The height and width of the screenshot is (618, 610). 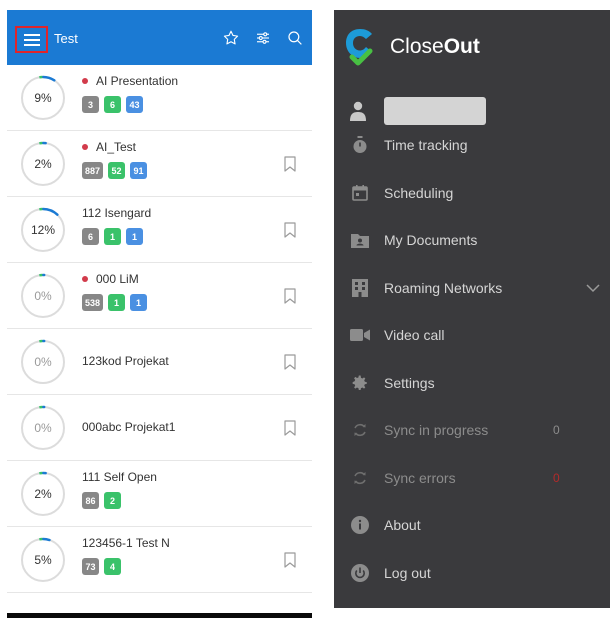 I want to click on favorites-button, so click(x=231, y=38).